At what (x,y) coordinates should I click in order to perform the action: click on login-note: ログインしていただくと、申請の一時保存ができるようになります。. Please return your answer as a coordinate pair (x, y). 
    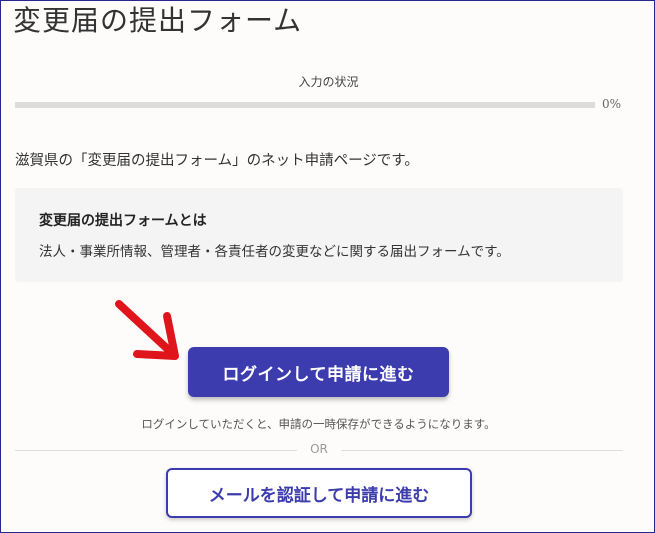
    Looking at the image, I should click on (318, 424).